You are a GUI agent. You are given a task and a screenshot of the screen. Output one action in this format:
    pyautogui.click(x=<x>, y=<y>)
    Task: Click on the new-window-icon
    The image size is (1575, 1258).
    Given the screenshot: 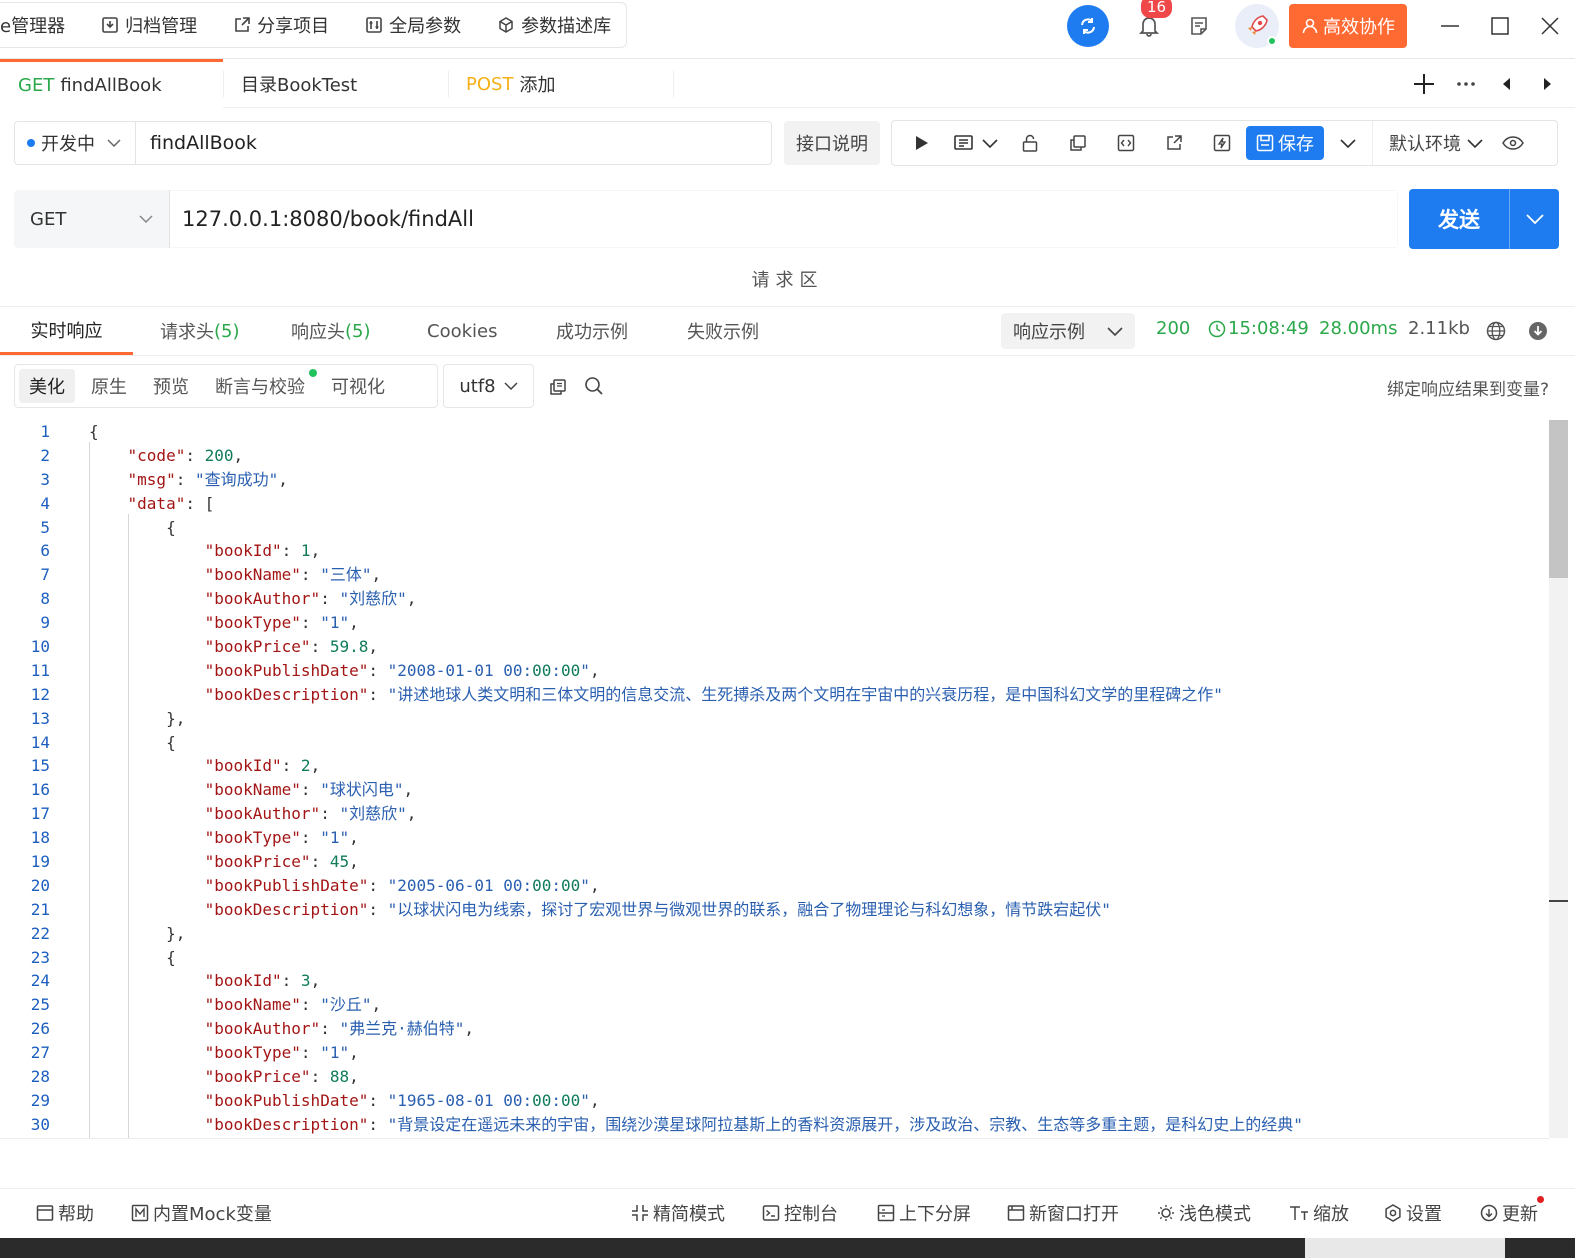 What is the action you would take?
    pyautogui.click(x=1016, y=1213)
    